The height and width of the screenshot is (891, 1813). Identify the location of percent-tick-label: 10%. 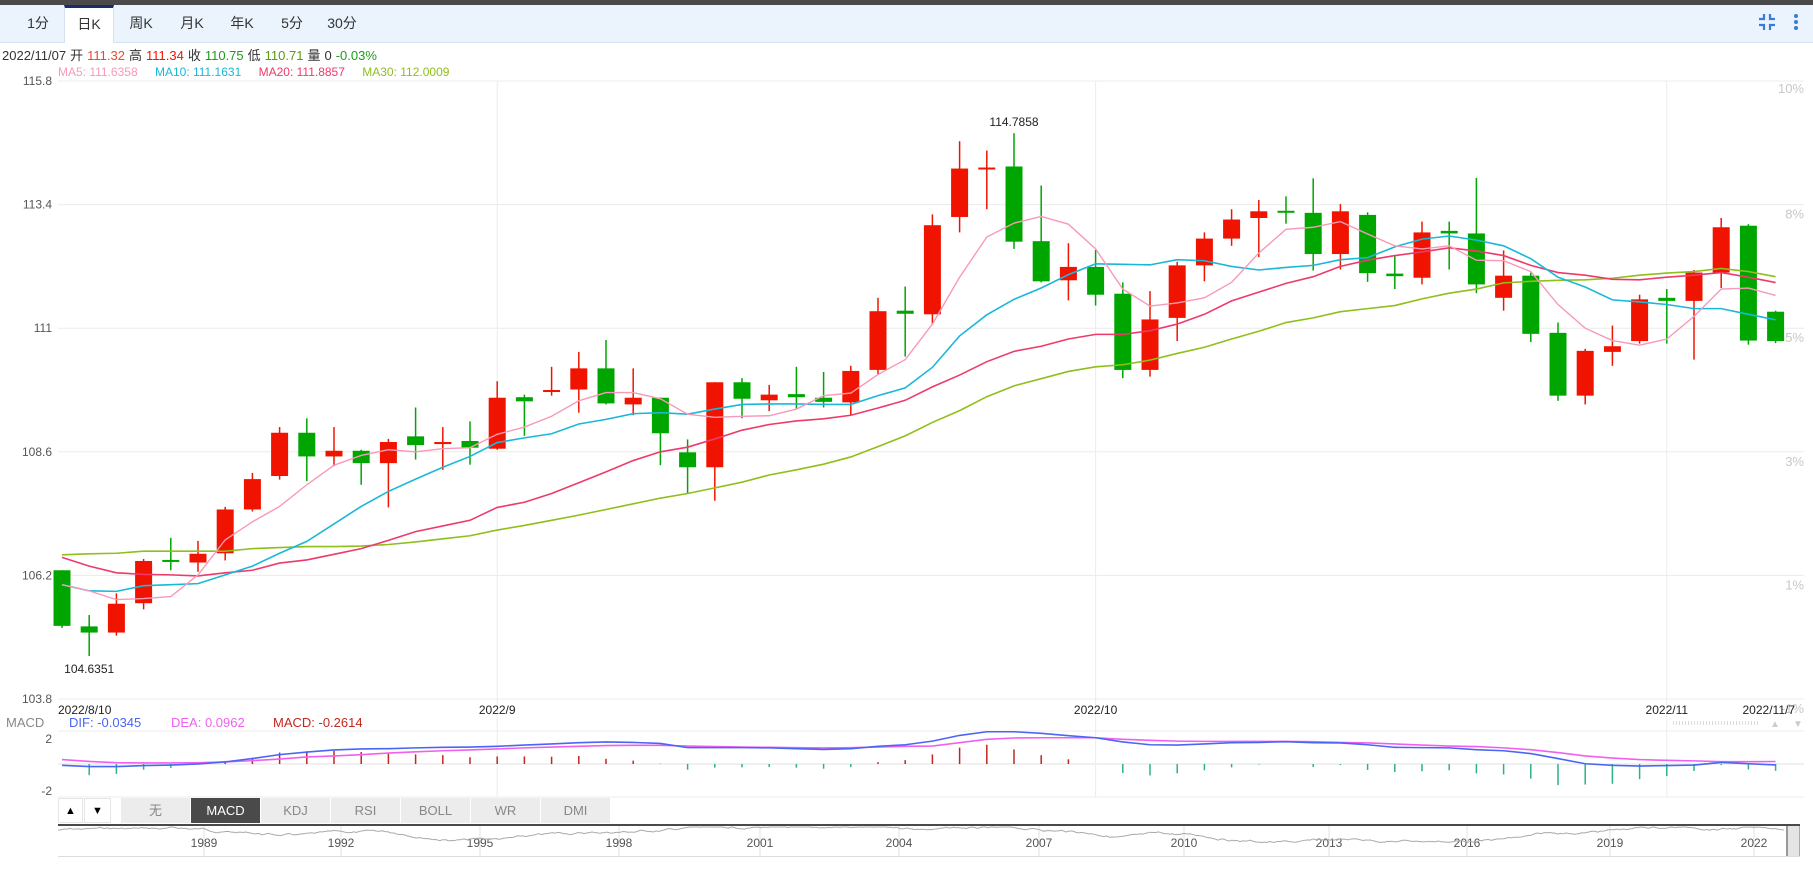
(1791, 88).